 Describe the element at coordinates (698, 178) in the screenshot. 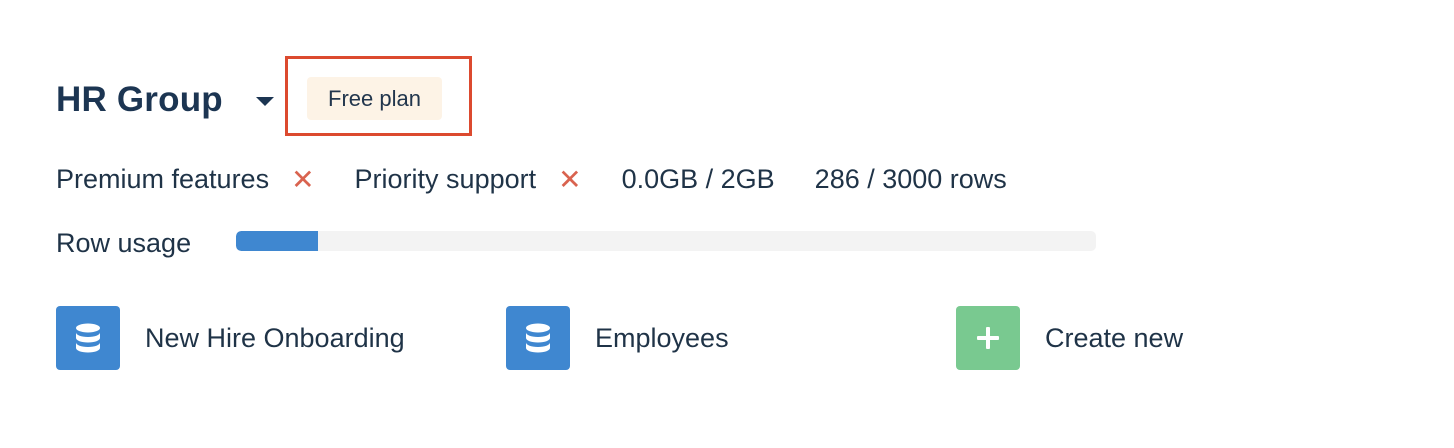

I see `storage-usage: 0.0GB / 2GB` at that location.